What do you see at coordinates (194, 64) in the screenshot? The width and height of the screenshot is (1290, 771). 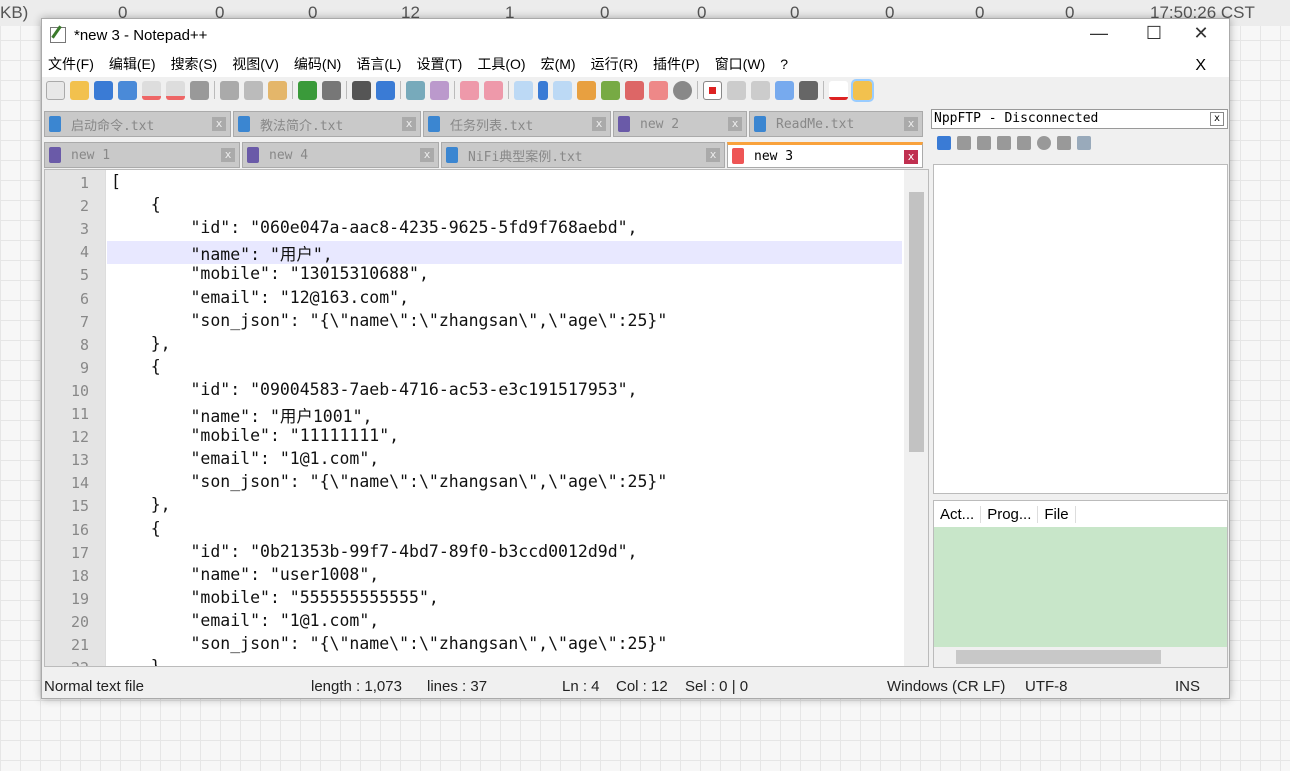 I see `menu-search: 搜索(S)` at bounding box center [194, 64].